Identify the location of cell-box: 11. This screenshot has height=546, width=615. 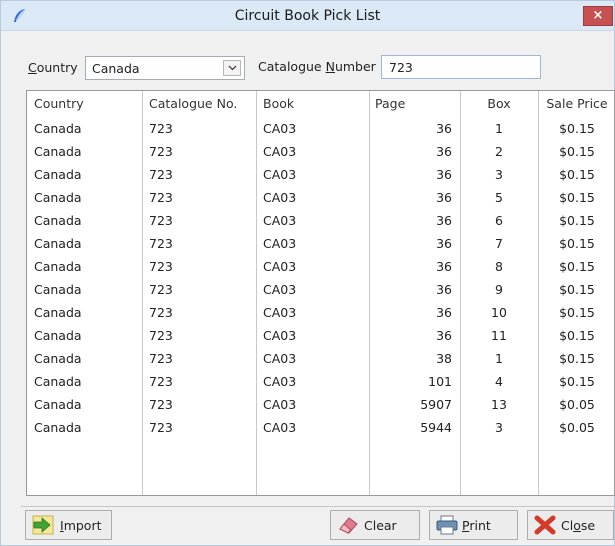
(499, 335).